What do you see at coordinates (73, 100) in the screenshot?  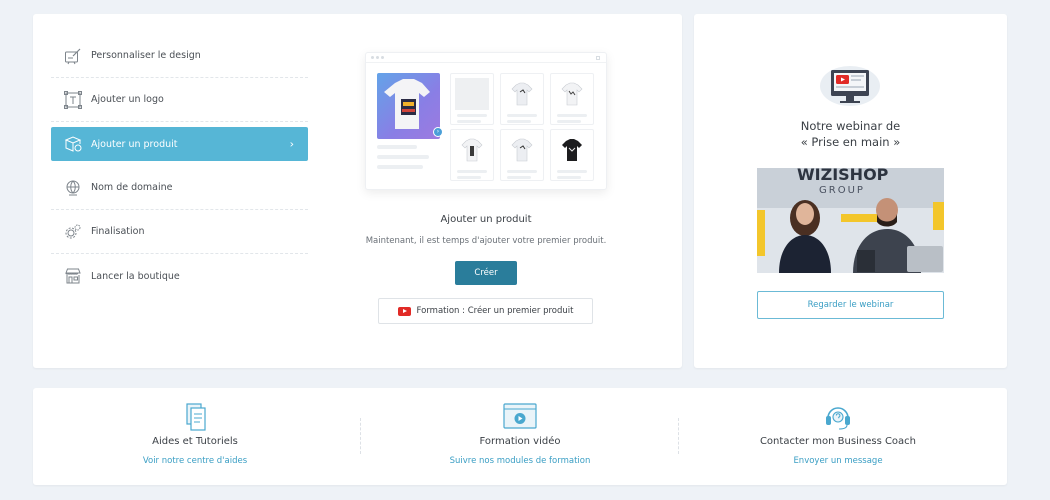 I see `logo-icon` at bounding box center [73, 100].